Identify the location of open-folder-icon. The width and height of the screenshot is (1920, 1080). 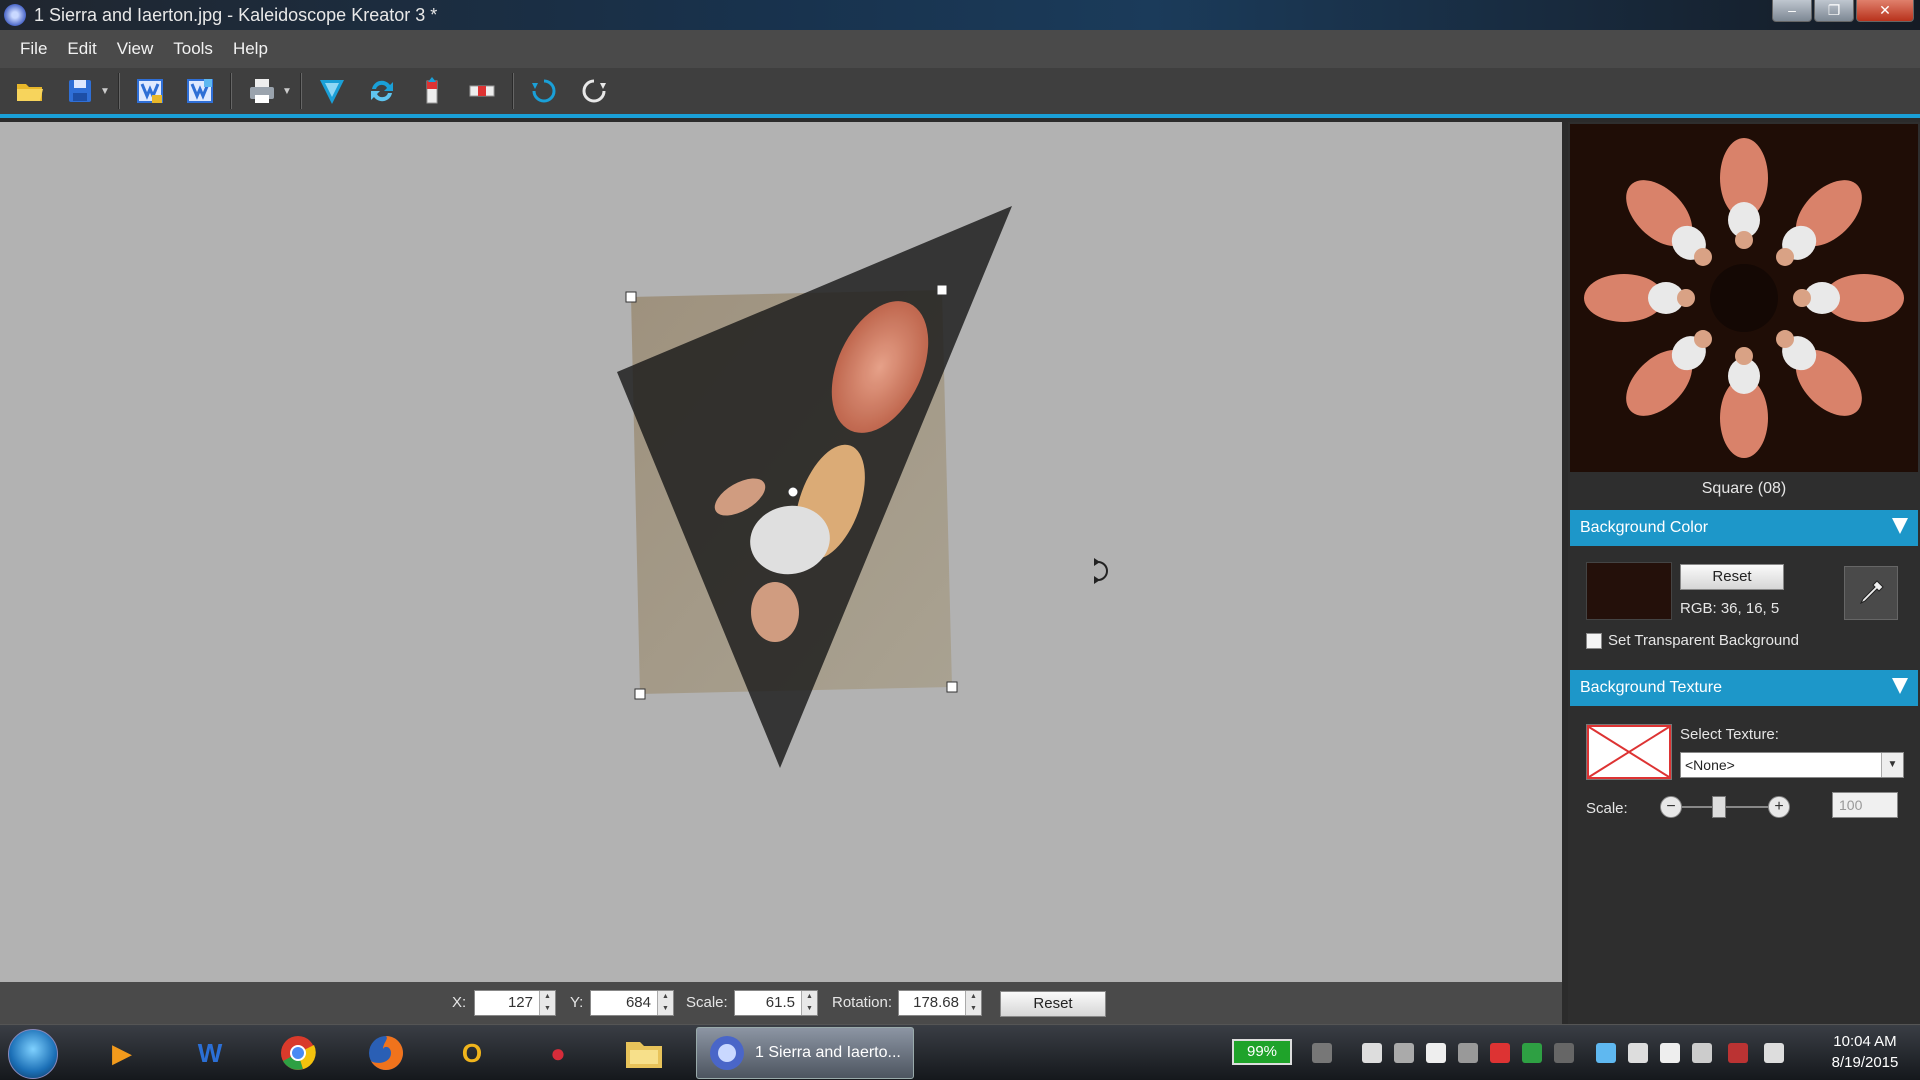
(30, 91).